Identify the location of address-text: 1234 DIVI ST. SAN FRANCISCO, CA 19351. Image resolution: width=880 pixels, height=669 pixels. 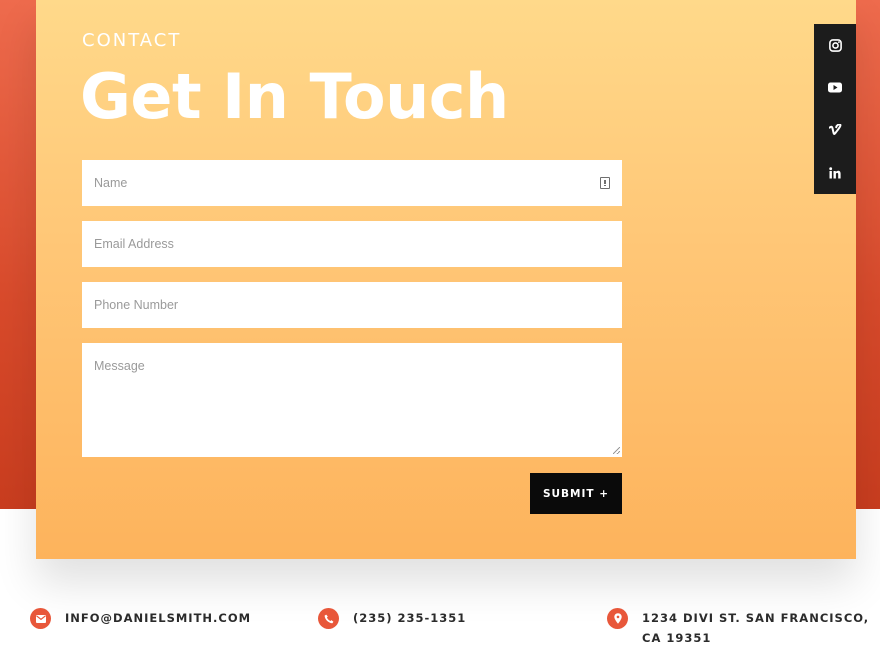
(755, 628).